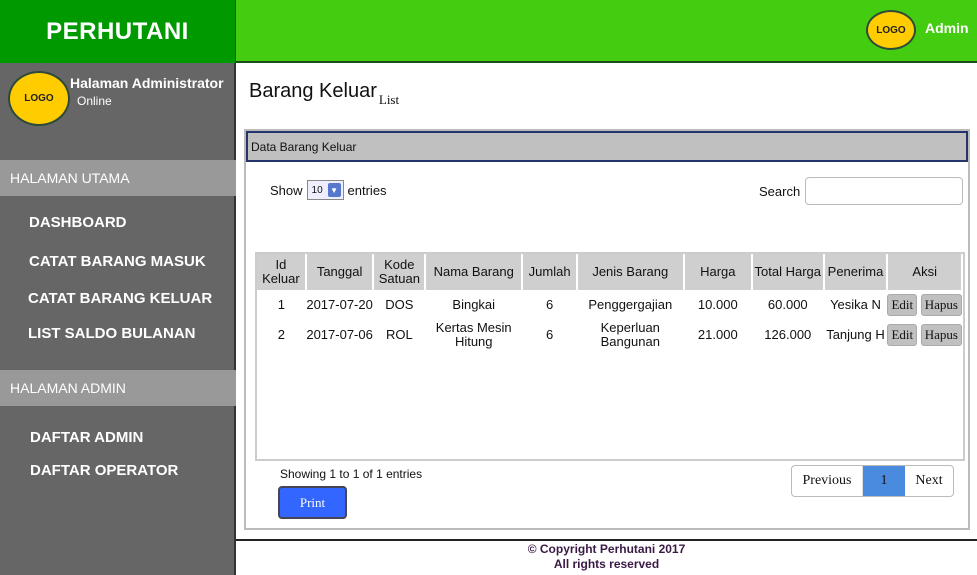  I want to click on cell-jenis: Keperluan Bangunan, so click(630, 334).